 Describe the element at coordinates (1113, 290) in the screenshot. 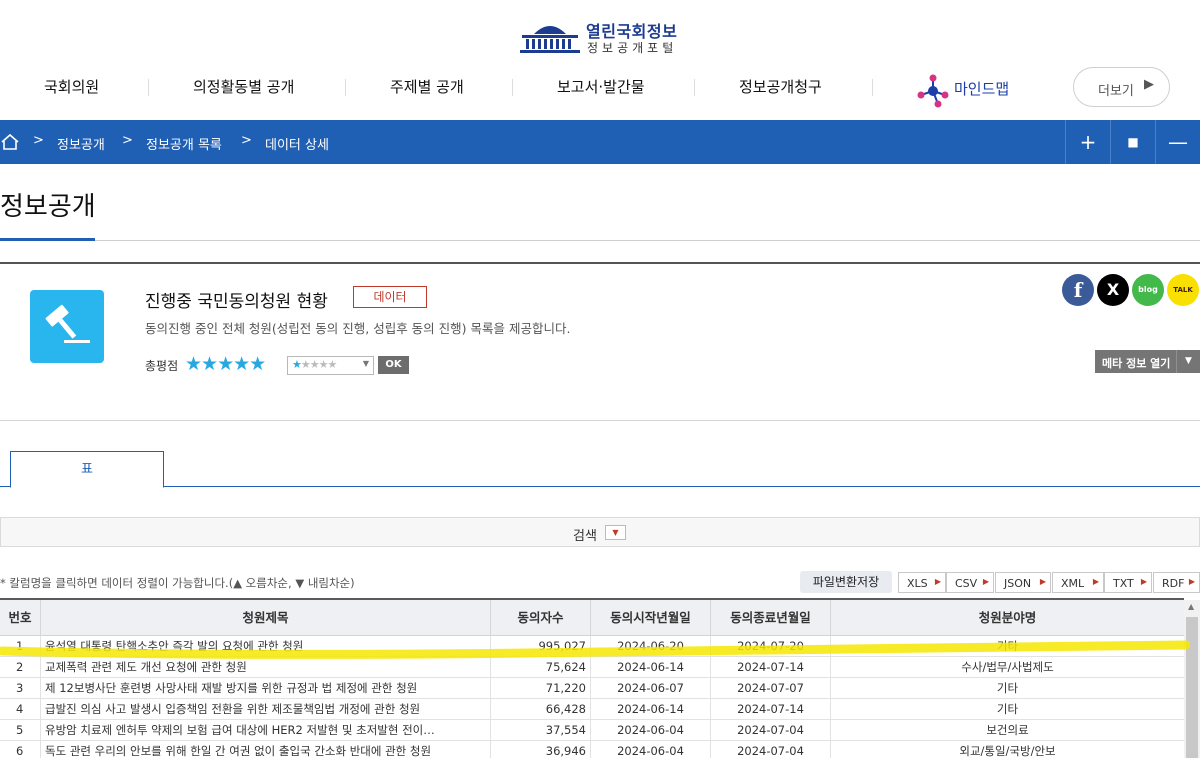

I see `x-share-button: X` at that location.